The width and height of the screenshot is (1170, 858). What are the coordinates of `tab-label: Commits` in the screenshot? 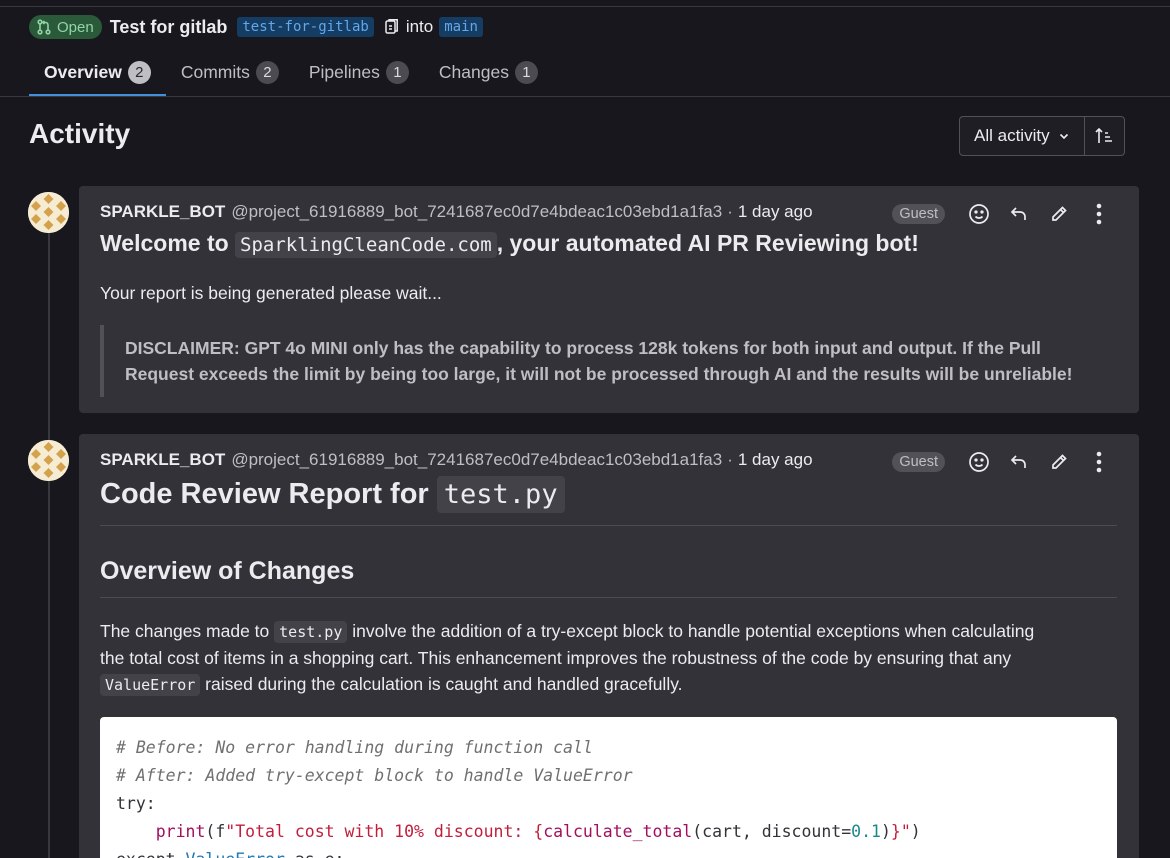 It's located at (215, 71).